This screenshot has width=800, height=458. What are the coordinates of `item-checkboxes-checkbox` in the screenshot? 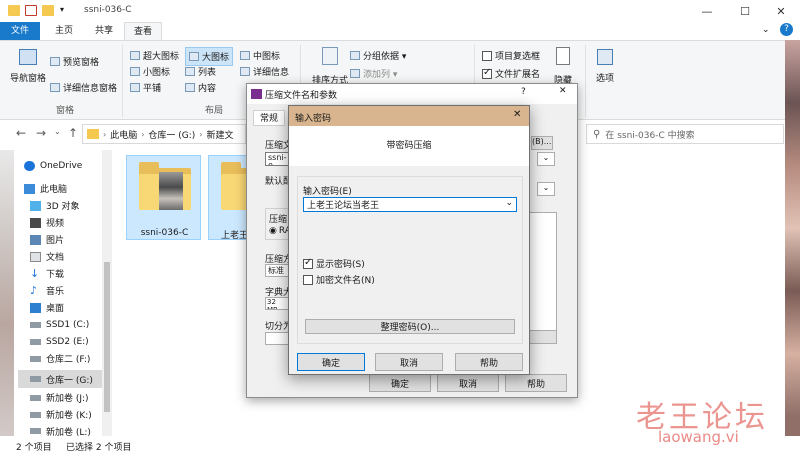 It's located at (487, 55).